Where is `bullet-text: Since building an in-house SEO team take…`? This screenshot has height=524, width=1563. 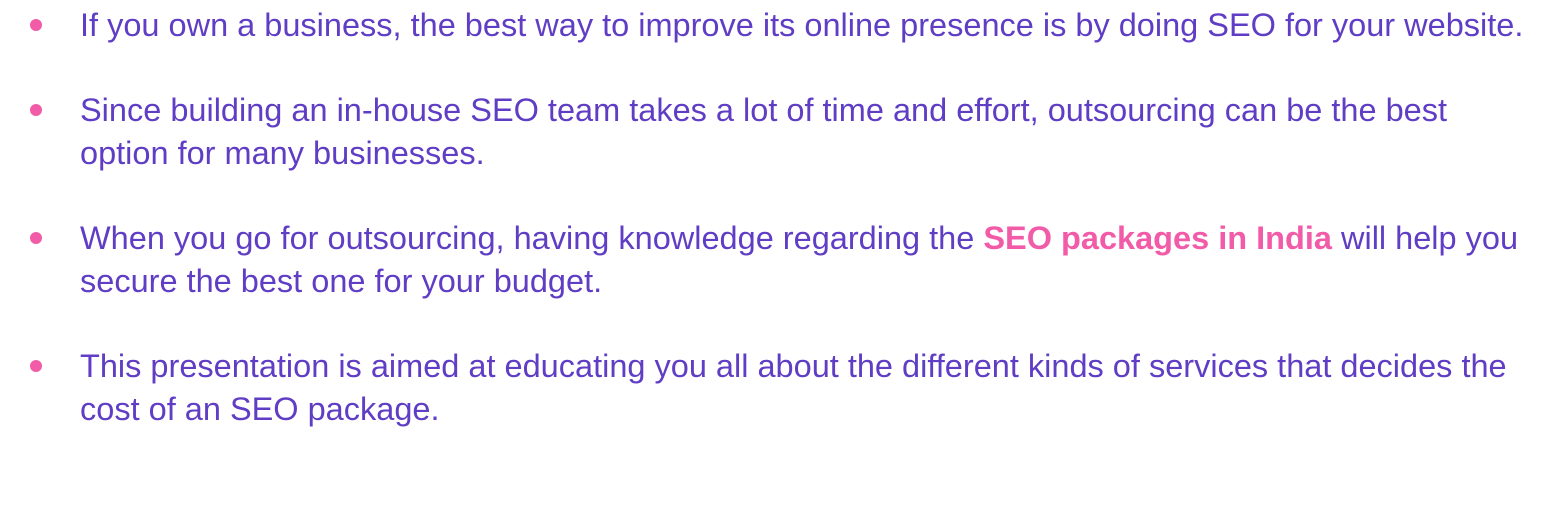 bullet-text: Since building an in-house SEO team take… is located at coordinates (764, 131).